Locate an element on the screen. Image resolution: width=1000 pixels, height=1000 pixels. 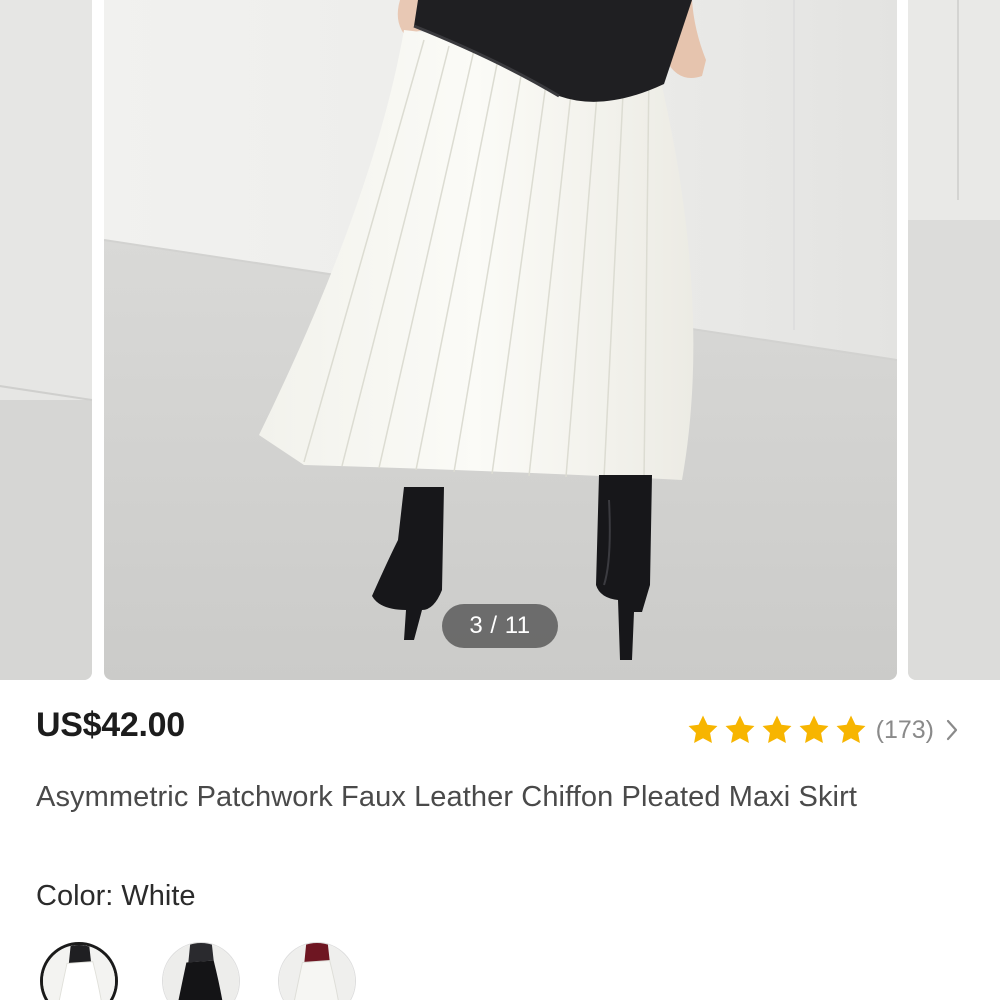
product-price: US$42.00 is located at coordinates (110, 725).